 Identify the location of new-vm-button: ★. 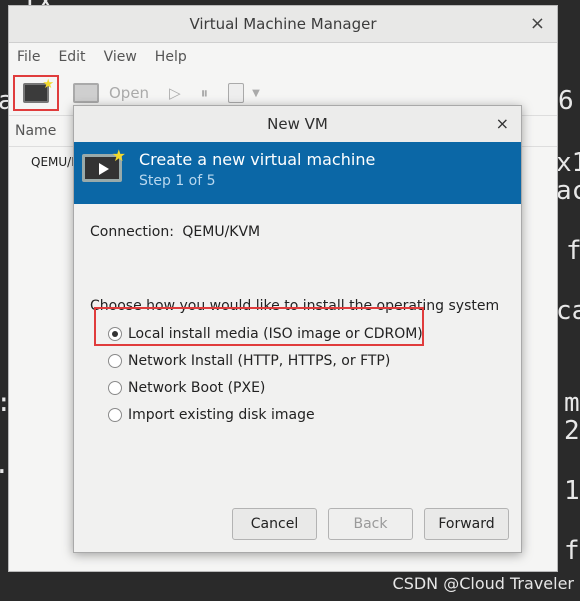
(36, 93).